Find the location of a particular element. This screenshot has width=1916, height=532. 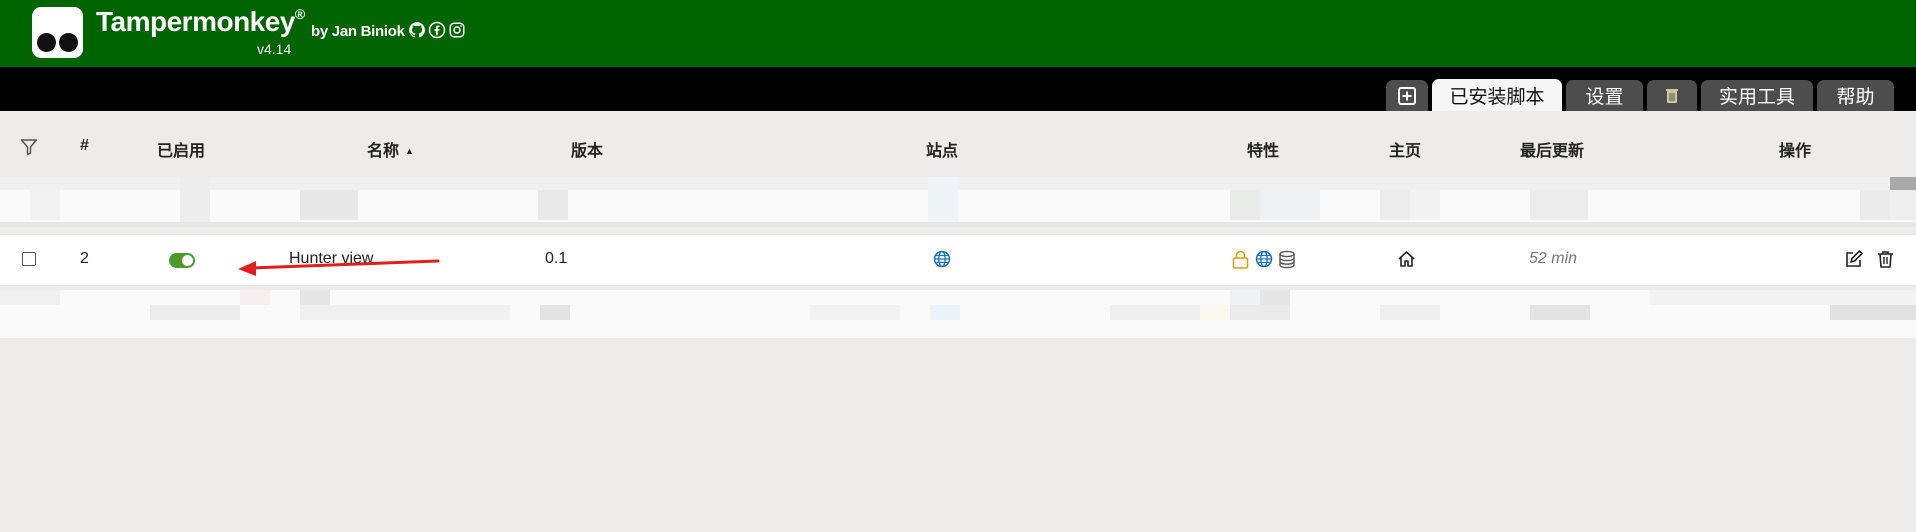

tampermonkey-logo is located at coordinates (57, 32).